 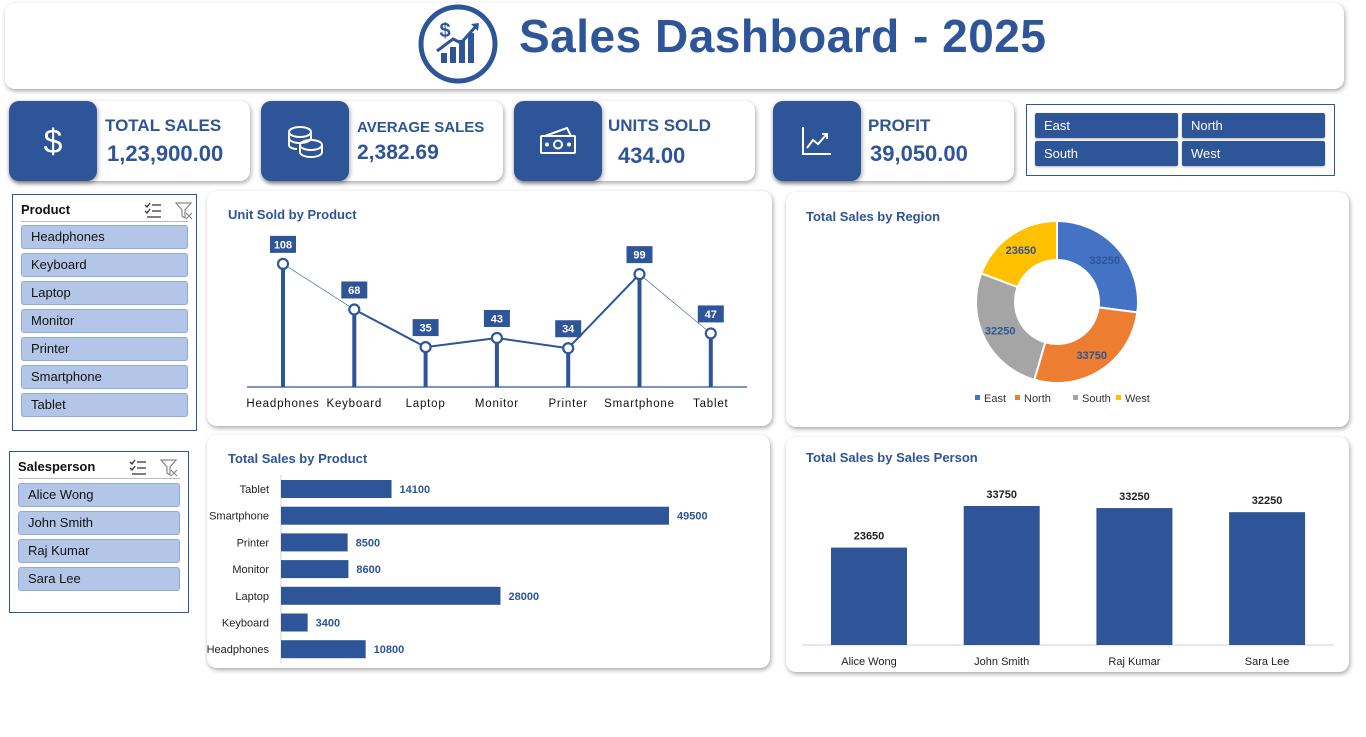 What do you see at coordinates (99, 523) in the screenshot?
I see `slicer-item-john-smith: John Smith` at bounding box center [99, 523].